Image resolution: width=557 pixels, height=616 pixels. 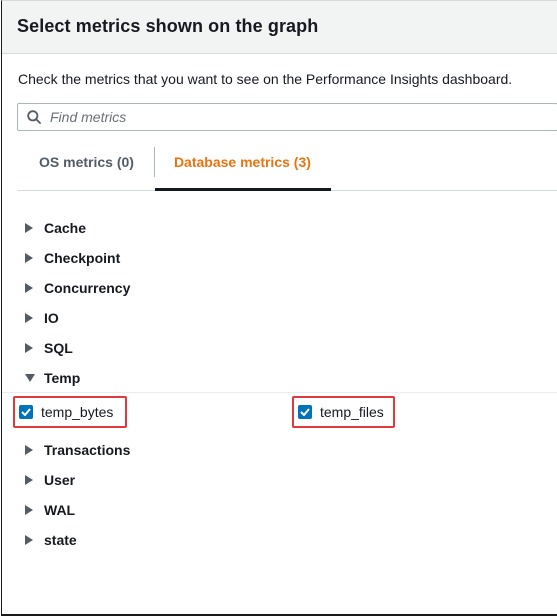 I want to click on search-box, so click(x=287, y=117).